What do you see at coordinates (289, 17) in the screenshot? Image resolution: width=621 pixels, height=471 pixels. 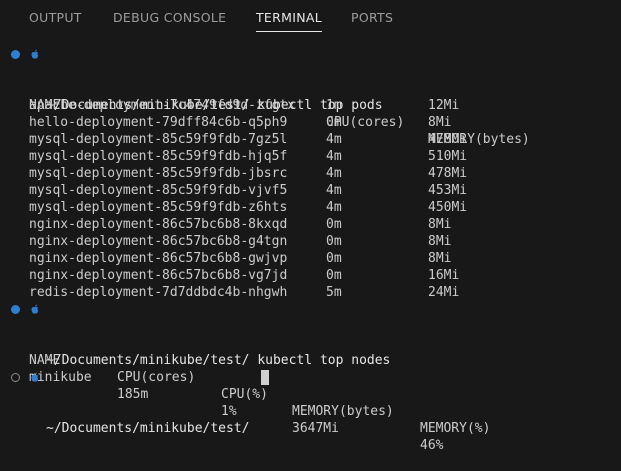 I see `tab-terminal: TERMINAL` at bounding box center [289, 17].